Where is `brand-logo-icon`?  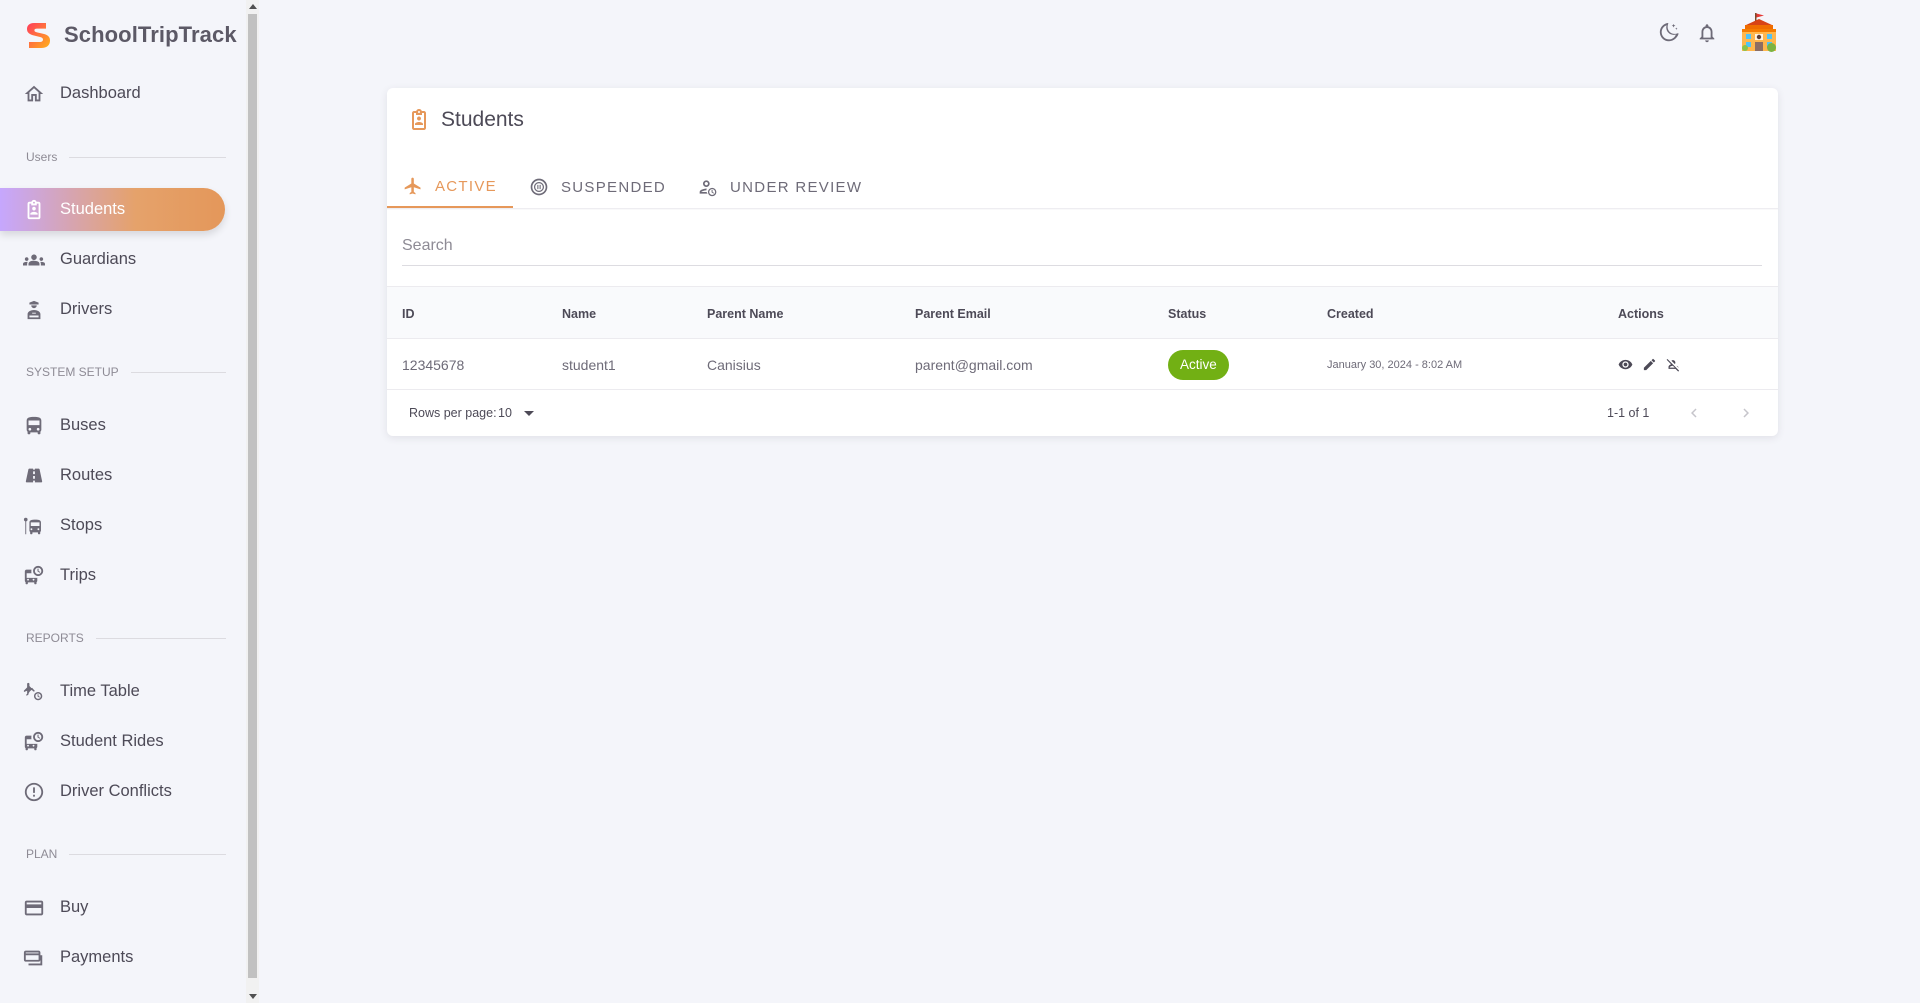 brand-logo-icon is located at coordinates (38, 35).